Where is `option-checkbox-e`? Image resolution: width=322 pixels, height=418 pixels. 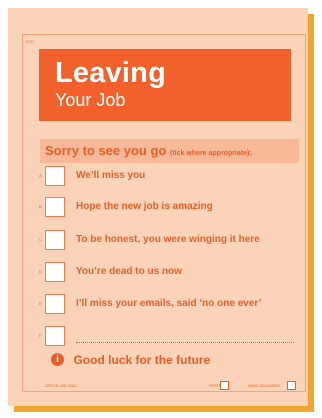 option-checkbox-e is located at coordinates (55, 304).